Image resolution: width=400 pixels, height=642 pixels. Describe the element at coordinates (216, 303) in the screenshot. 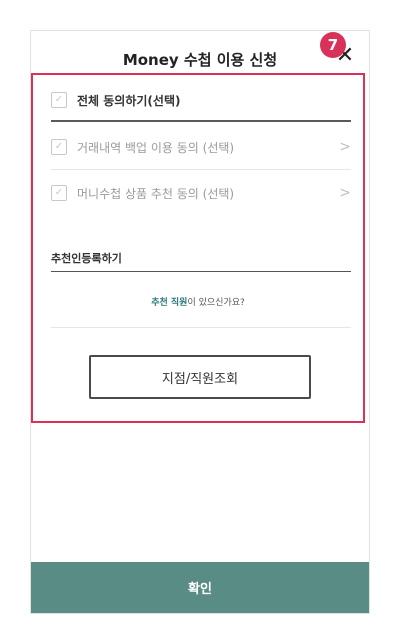

I see `referrer-question-text: 이 있으신가요?` at that location.